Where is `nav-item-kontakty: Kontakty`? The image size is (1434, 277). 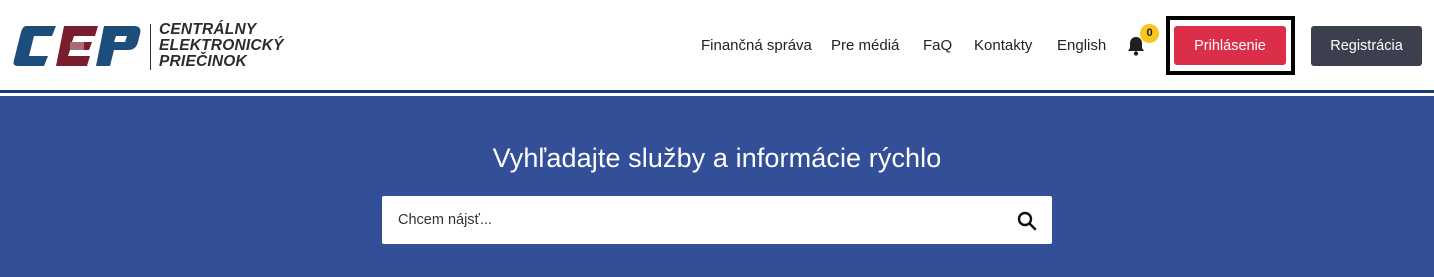
nav-item-kontakty: Kontakty is located at coordinates (1003, 46).